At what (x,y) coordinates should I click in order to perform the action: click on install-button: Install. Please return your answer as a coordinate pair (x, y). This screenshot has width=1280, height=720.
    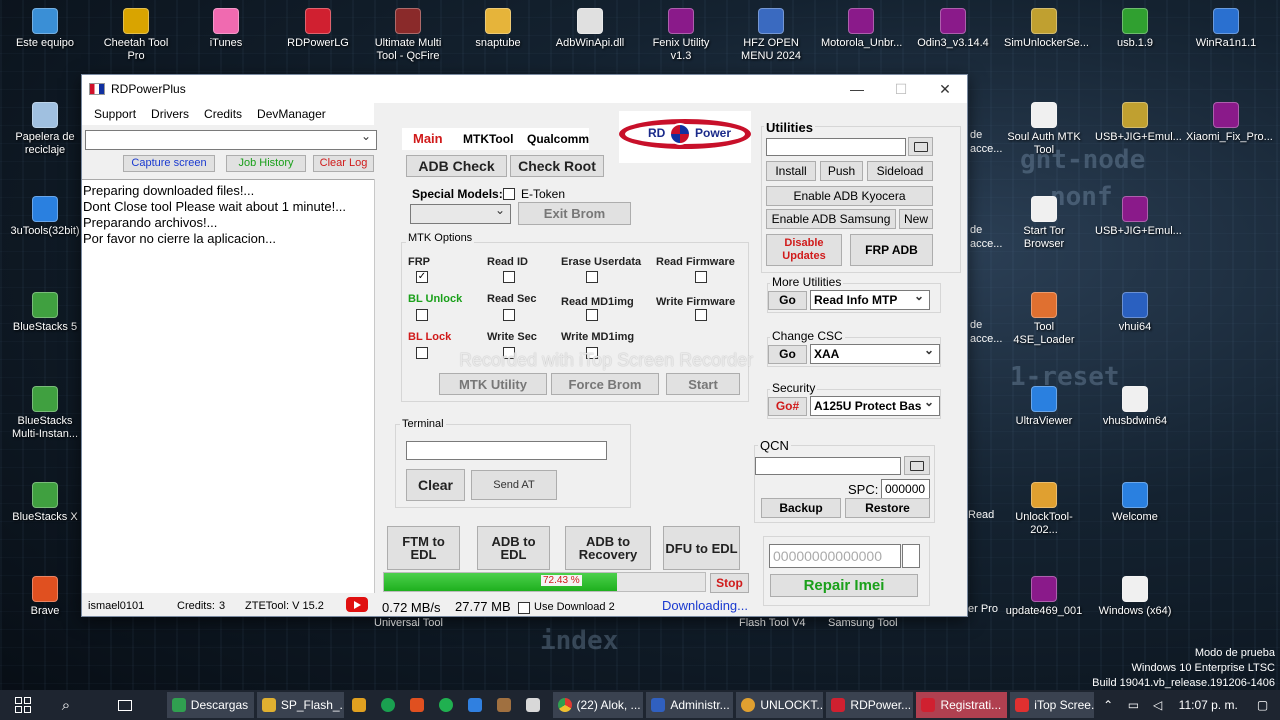
    Looking at the image, I should click on (791, 171).